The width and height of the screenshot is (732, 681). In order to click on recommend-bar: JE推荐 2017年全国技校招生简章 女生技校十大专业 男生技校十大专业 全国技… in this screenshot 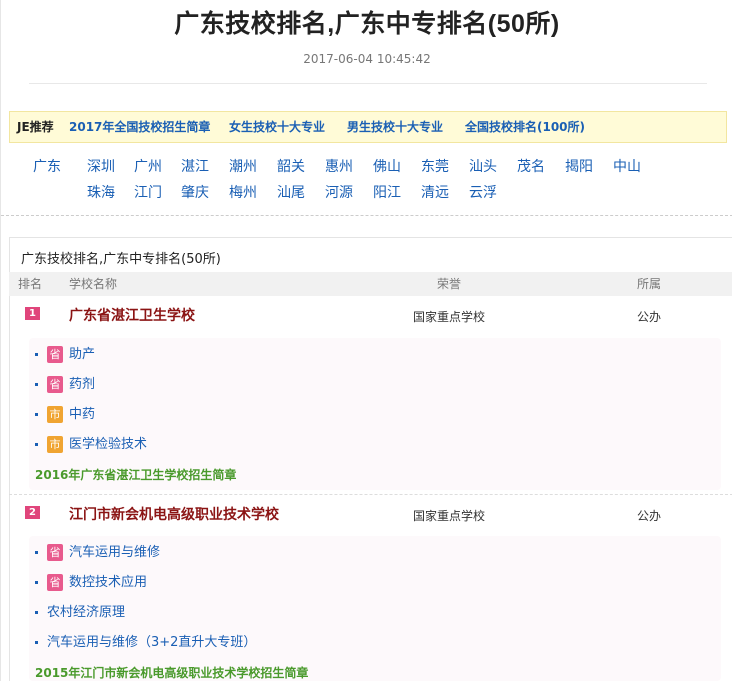, I will do `click(368, 127)`.